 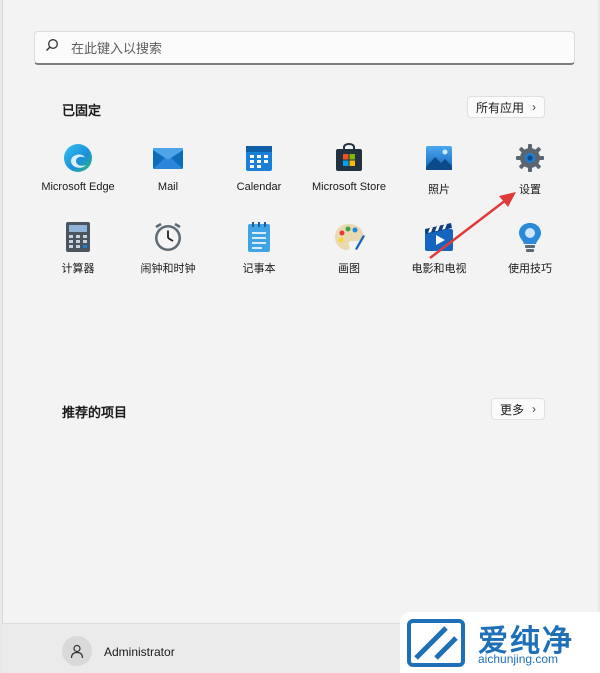 What do you see at coordinates (168, 176) in the screenshot?
I see `app-mail: Mail` at bounding box center [168, 176].